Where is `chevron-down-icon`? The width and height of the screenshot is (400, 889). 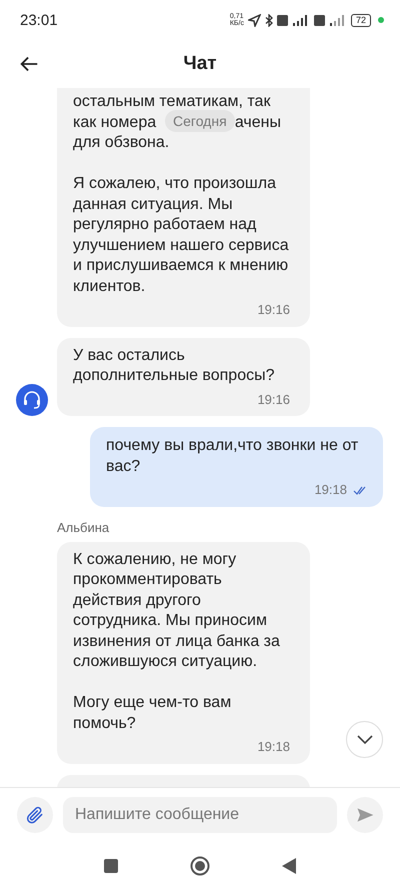
chevron-down-icon is located at coordinates (364, 739).